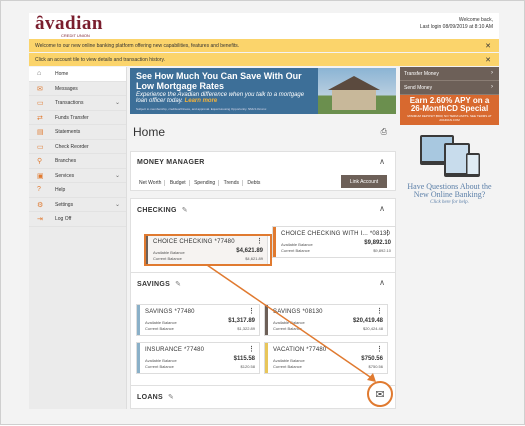 The image size is (525, 426). Describe the element at coordinates (291, 323) in the screenshot. I see `tutorial-arrow` at that location.